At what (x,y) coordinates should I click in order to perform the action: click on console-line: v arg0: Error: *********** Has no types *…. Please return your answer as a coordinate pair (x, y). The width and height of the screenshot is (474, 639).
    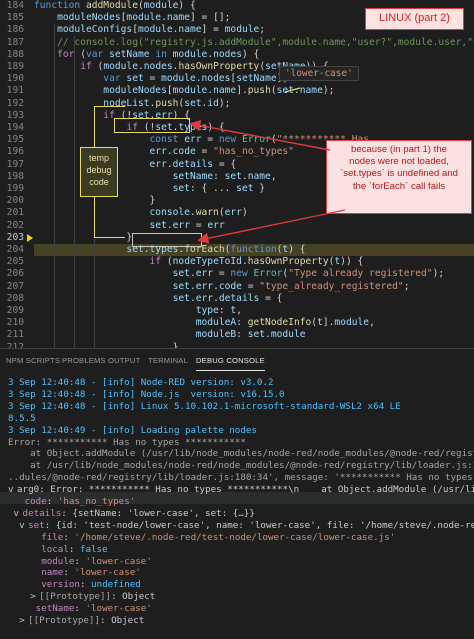
    Looking at the image, I should click on (241, 490).